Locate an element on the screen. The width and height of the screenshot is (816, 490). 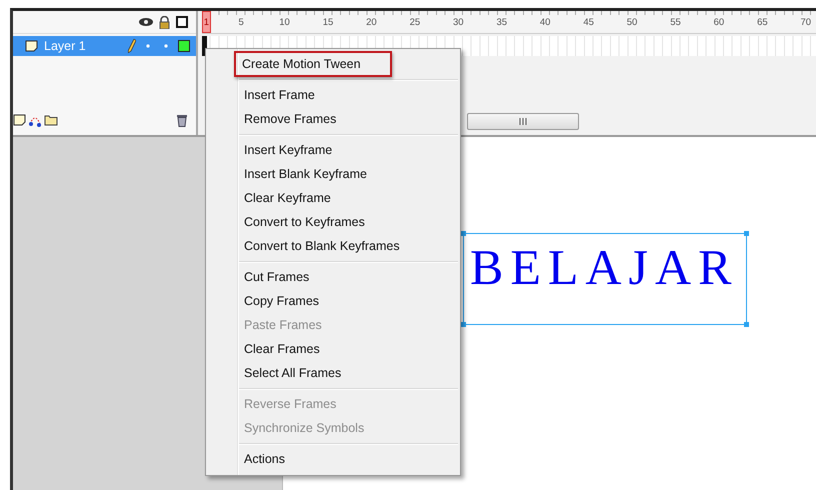
new-layer-icon is located at coordinates (19, 120).